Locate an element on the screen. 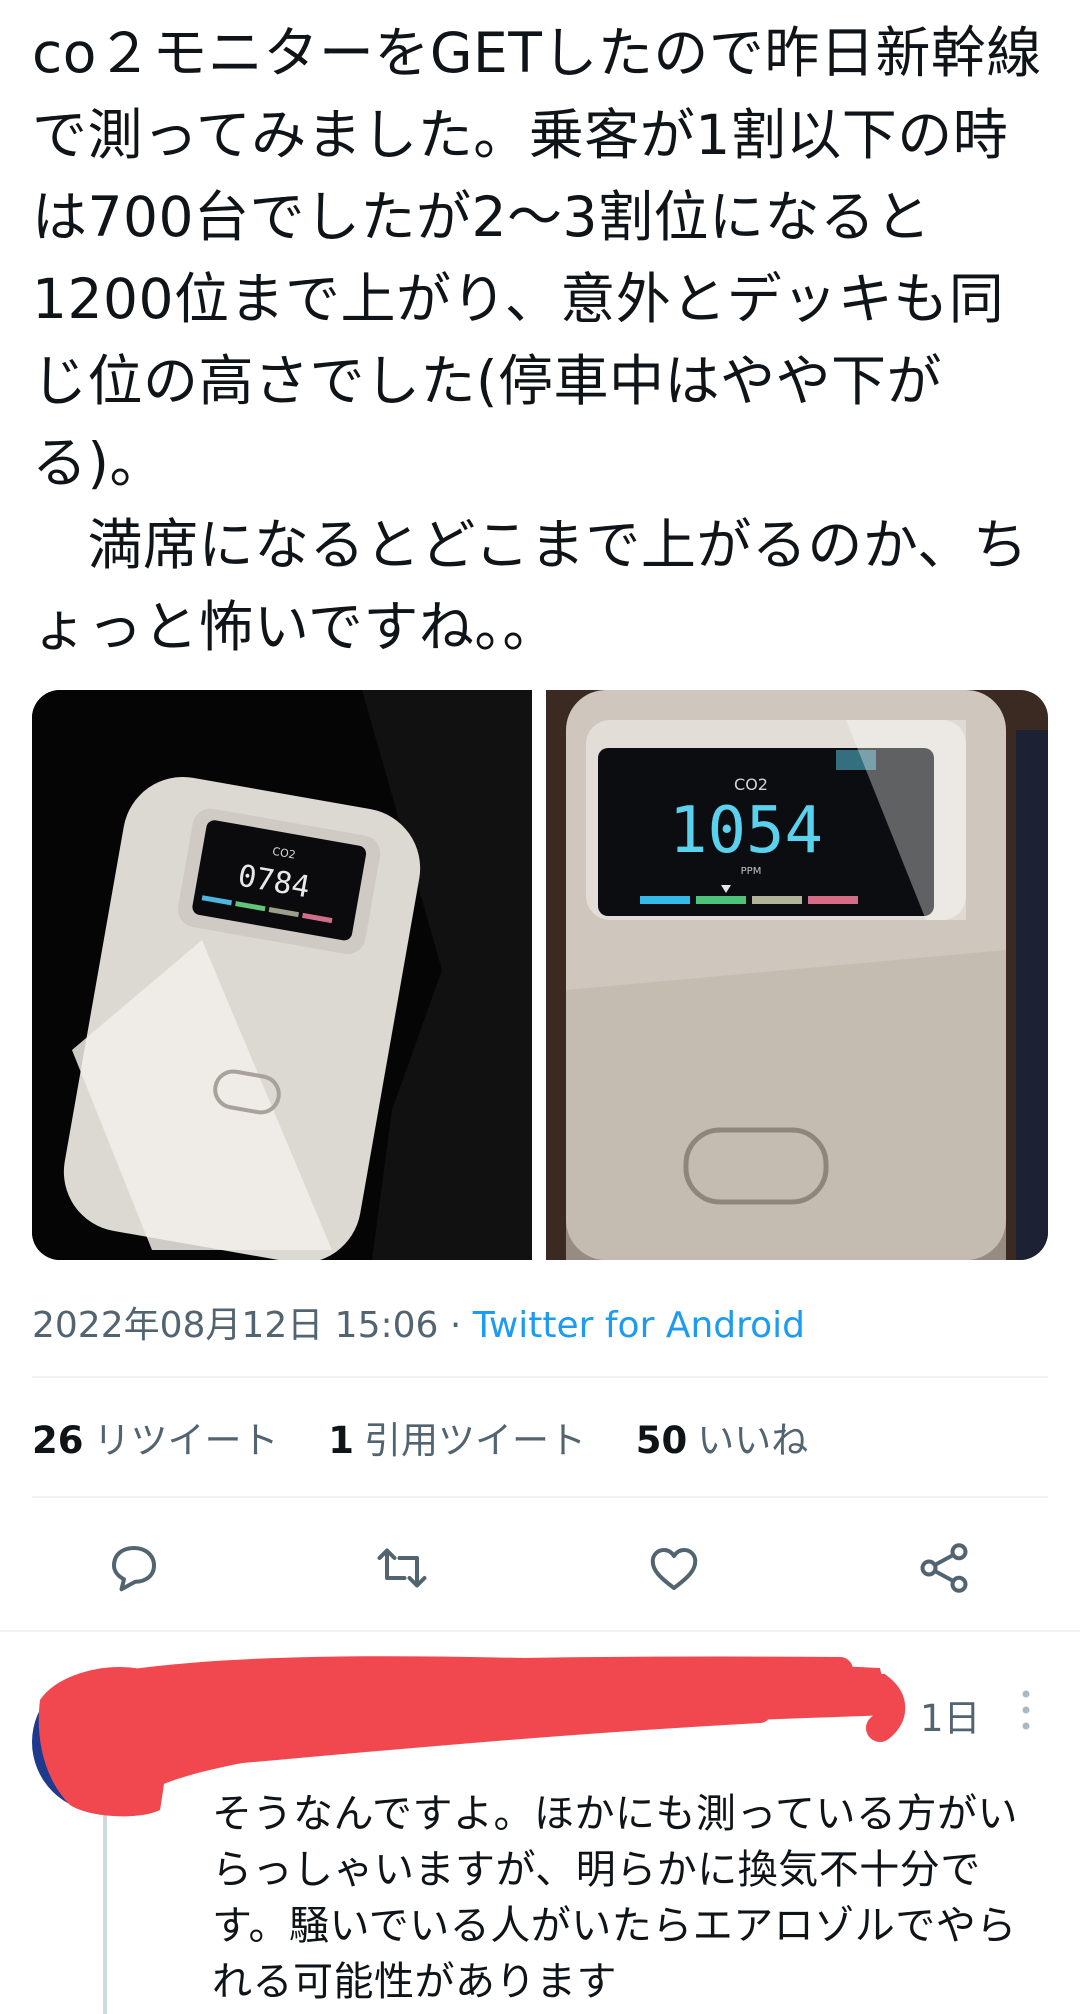 The width and height of the screenshot is (1080, 2014). quote-tweets-count: 1 is located at coordinates (341, 1440).